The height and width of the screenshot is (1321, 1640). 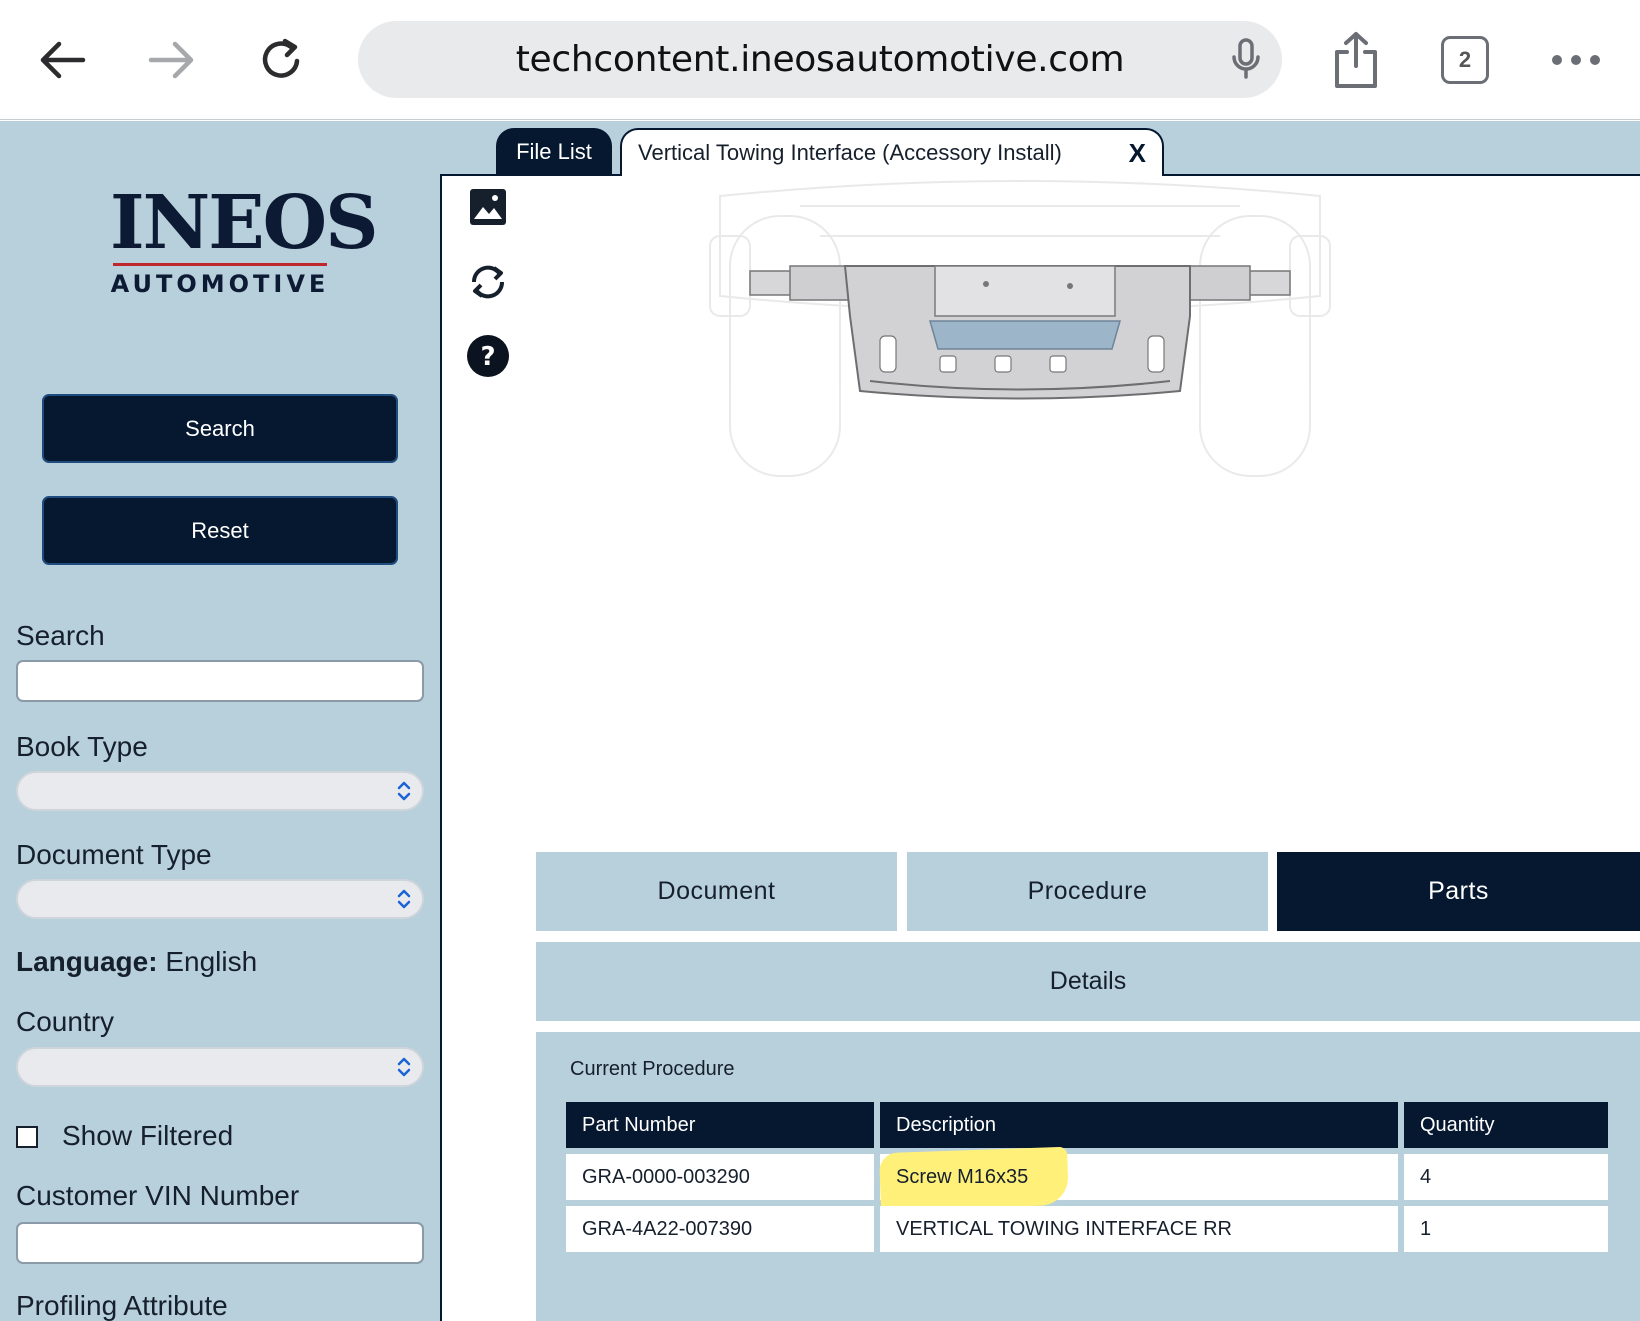 What do you see at coordinates (220, 284) in the screenshot?
I see `logo-subtitle: AUTOMOTIVE` at bounding box center [220, 284].